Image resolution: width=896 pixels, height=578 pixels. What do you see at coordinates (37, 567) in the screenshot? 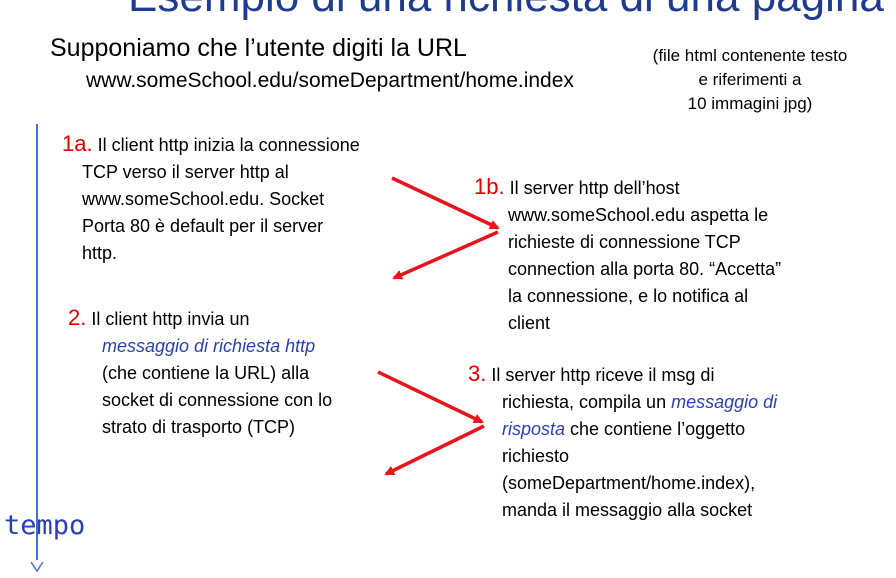
I see `timeline-arrowhead` at bounding box center [37, 567].